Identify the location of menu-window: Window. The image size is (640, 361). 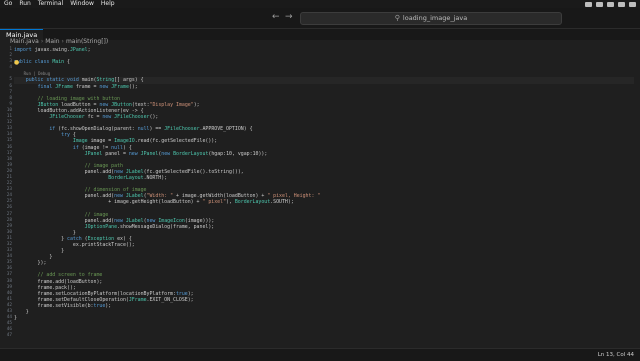
(82, 4).